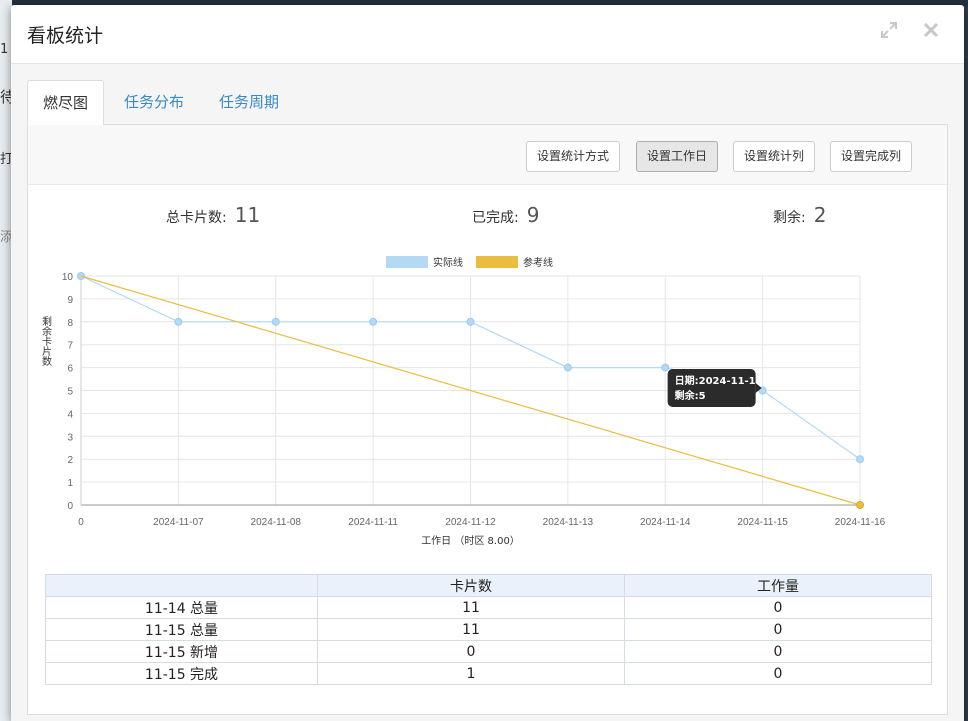 This screenshot has width=968, height=721. What do you see at coordinates (181, 585) in the screenshot?
I see `table-header-cell` at bounding box center [181, 585].